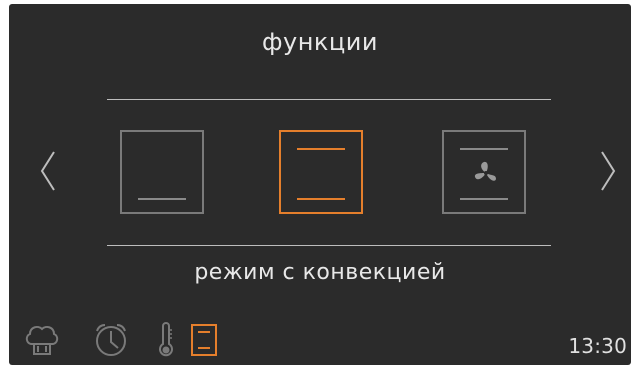 The width and height of the screenshot is (633, 365). Describe the element at coordinates (320, 42) in the screenshot. I see `page-title: функции` at that location.